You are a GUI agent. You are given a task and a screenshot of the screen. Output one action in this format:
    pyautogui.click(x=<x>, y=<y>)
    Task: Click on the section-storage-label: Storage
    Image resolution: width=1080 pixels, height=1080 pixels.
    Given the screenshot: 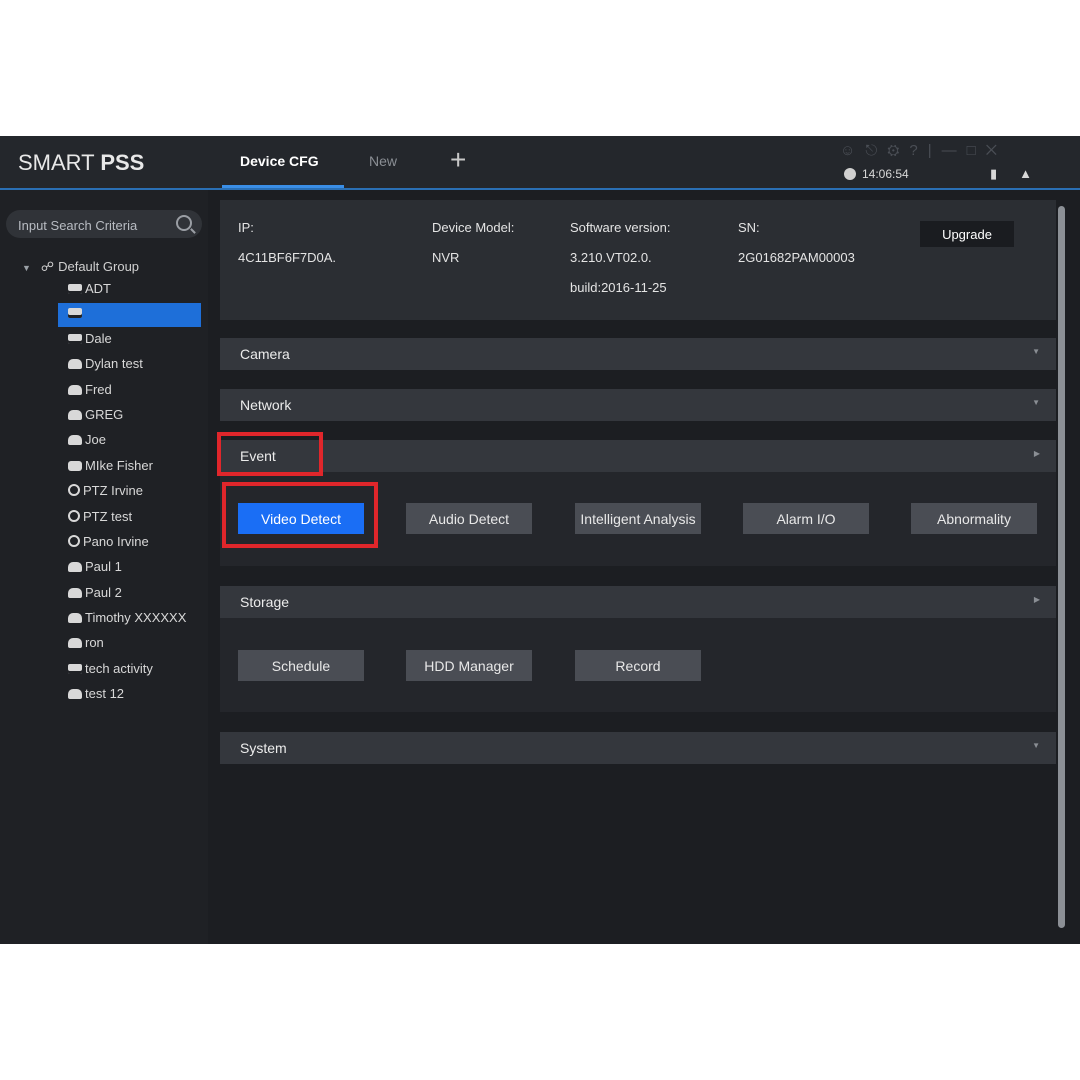 What is the action you would take?
    pyautogui.click(x=265, y=602)
    